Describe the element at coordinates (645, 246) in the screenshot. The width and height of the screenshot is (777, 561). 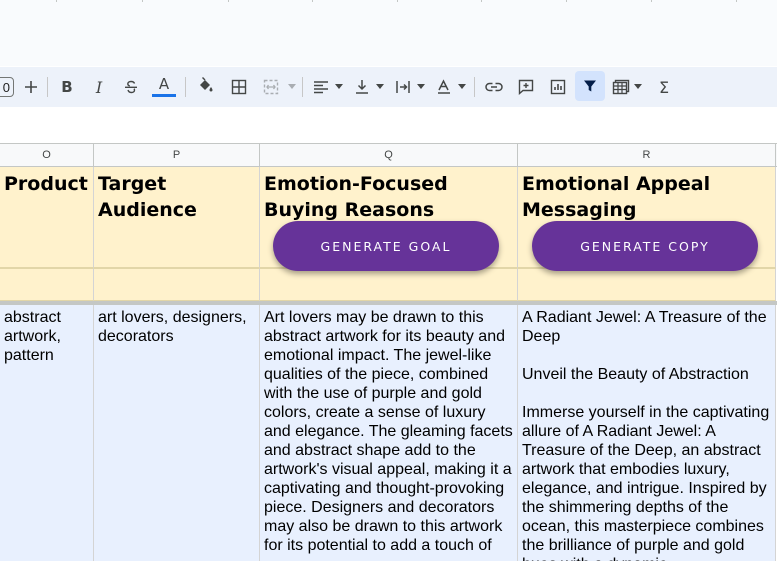
I see `generate-copy-button: GENERATE COPY` at that location.